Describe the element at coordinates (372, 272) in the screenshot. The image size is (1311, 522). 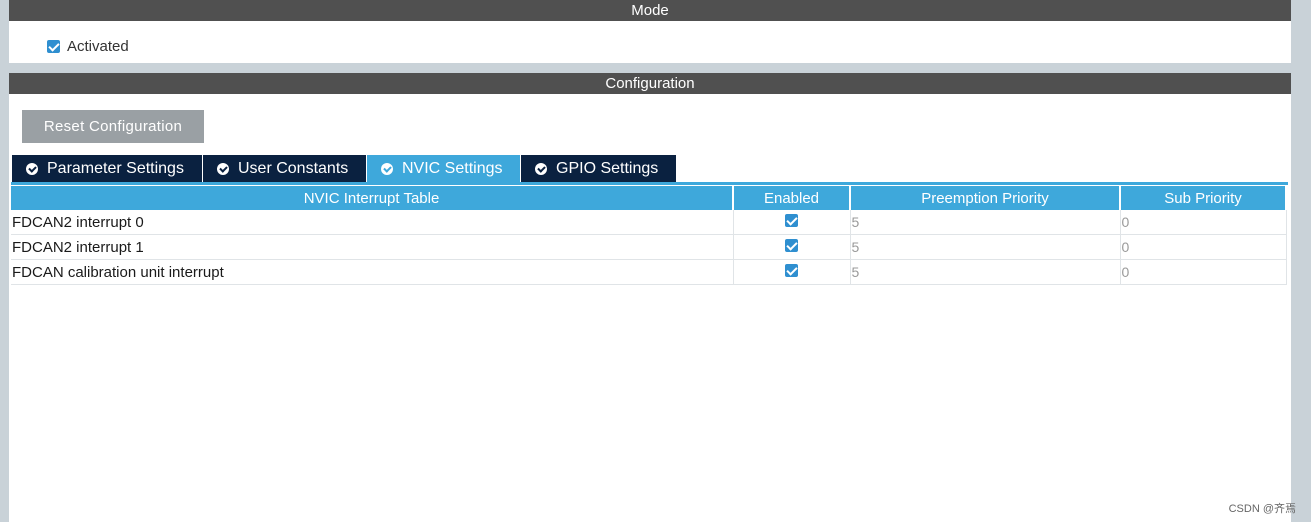
I see `interrupt-name: FDCAN calibration unit interrupt` at that location.